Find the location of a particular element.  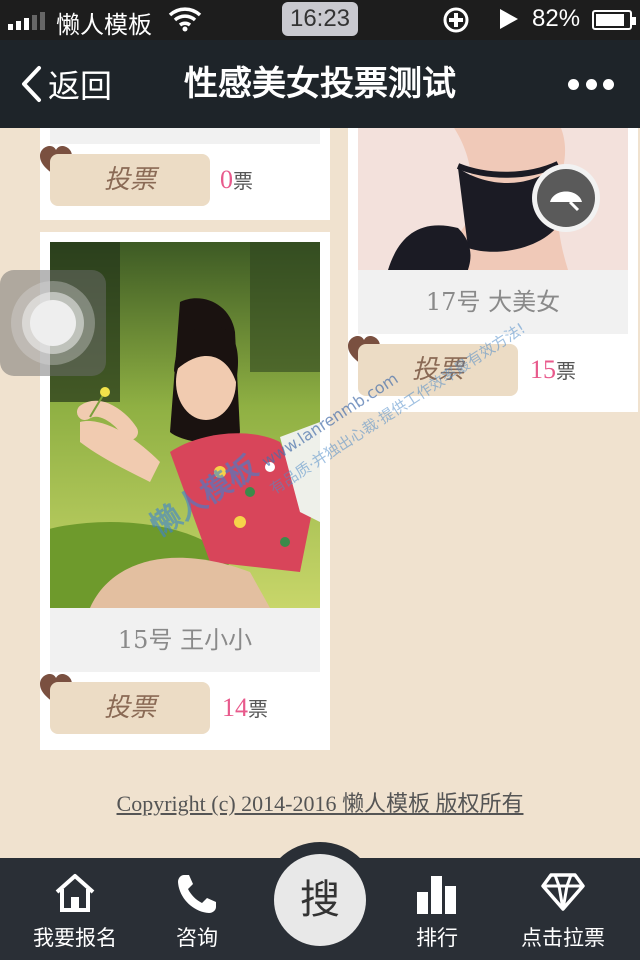

vote-row: 投票 14票 is located at coordinates (185, 705).